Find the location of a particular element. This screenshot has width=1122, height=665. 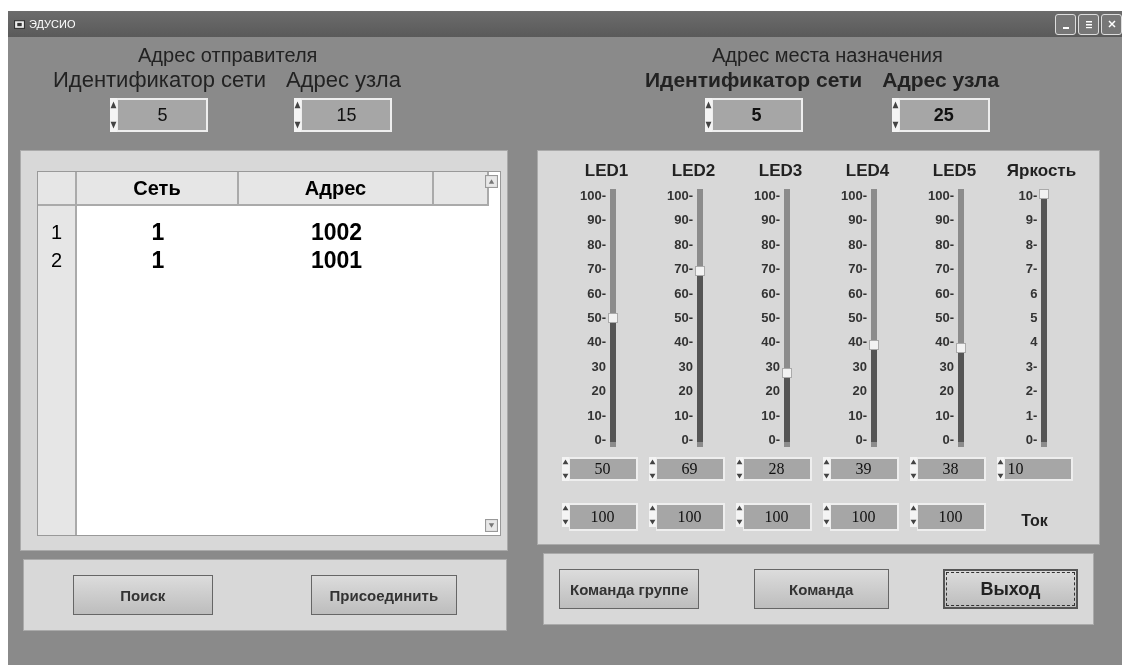

column-header: Сеть is located at coordinates (158, 189).